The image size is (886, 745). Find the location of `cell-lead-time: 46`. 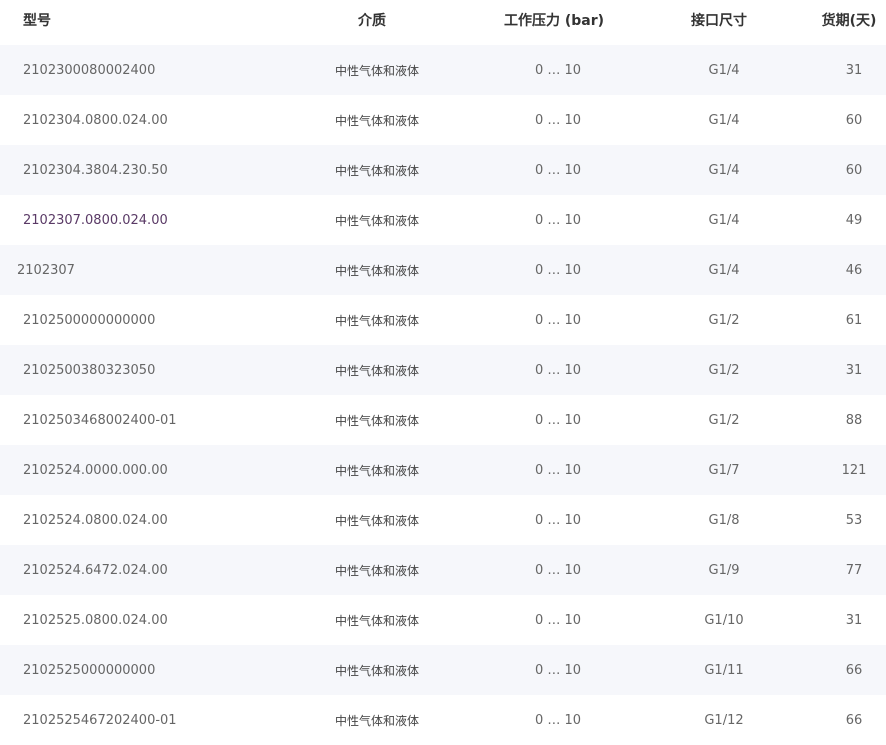

cell-lead-time: 46 is located at coordinates (854, 270).